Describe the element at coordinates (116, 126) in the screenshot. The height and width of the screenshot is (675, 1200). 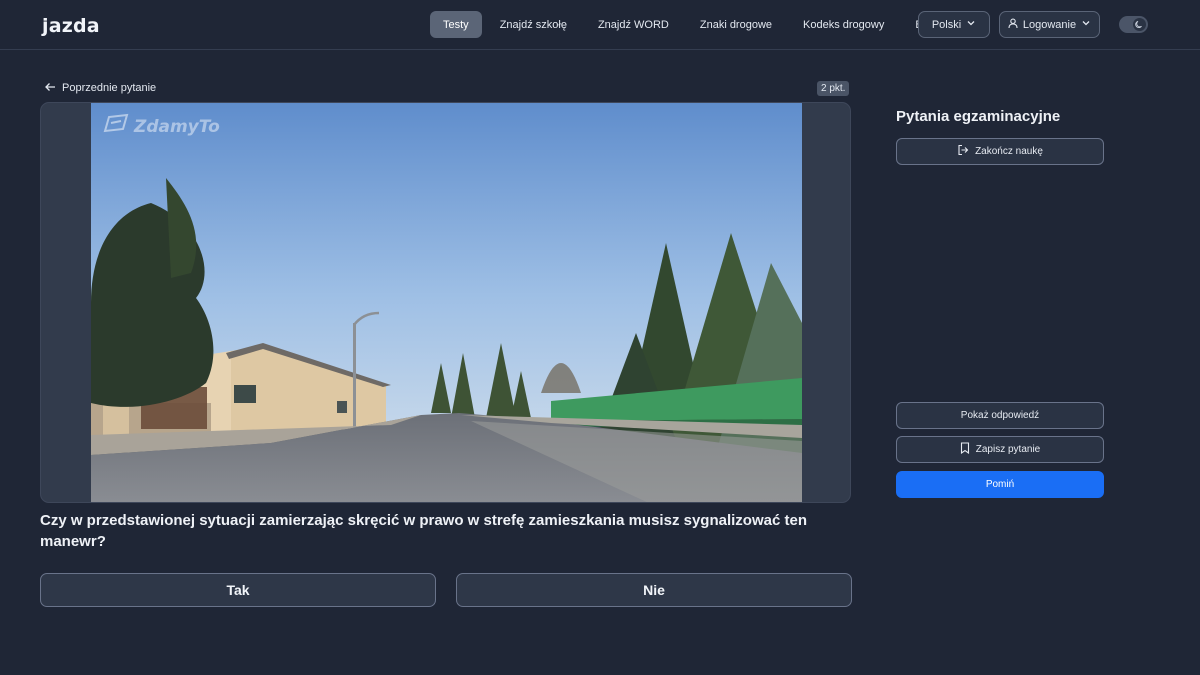
I see `watermark-car-icon` at that location.